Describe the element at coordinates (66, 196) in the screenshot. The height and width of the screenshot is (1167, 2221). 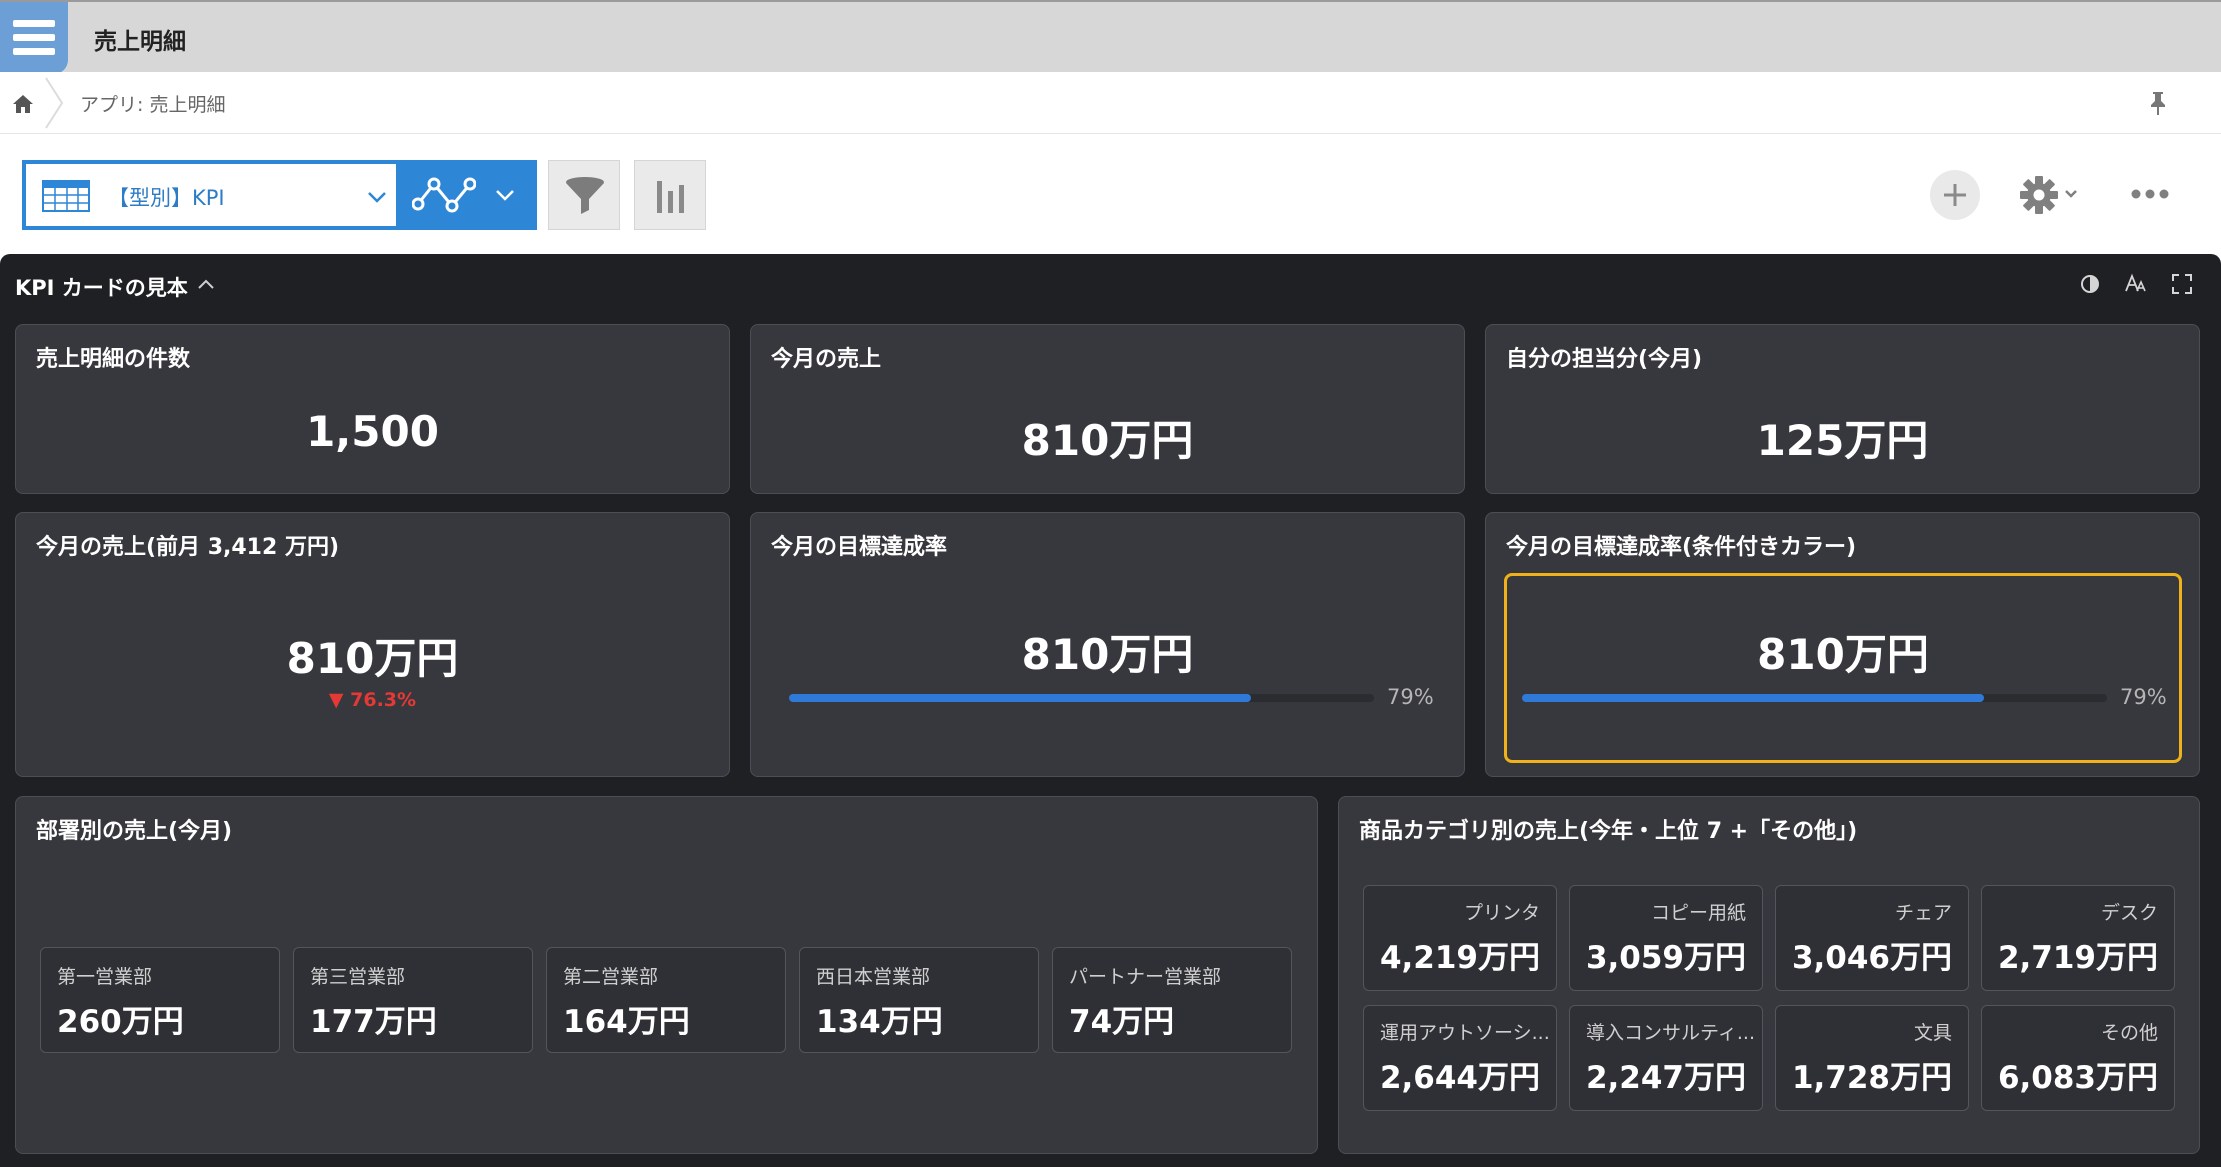
I see `table-icon` at that location.